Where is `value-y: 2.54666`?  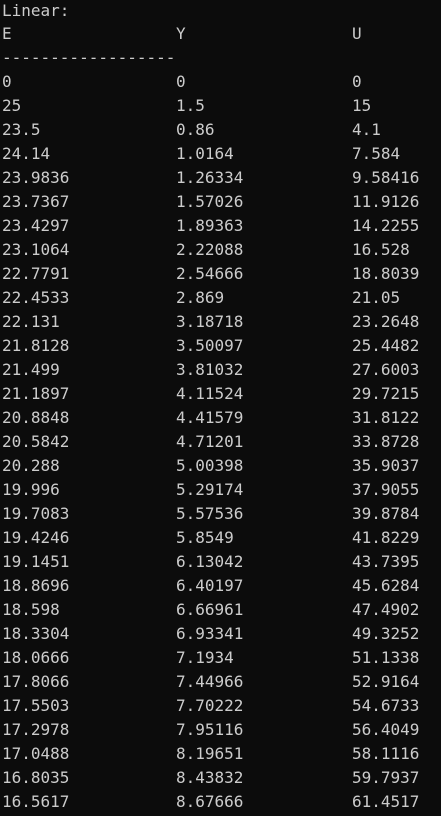 value-y: 2.54666 is located at coordinates (210, 273).